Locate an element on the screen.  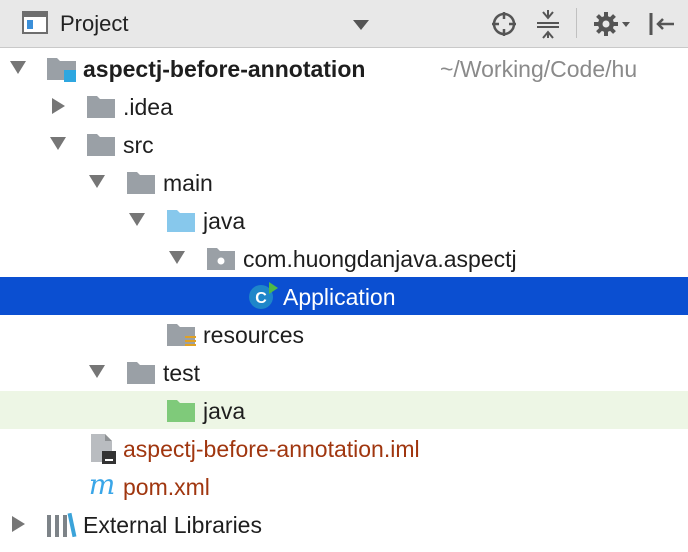
class-label-application: Application is located at coordinates (339, 297).